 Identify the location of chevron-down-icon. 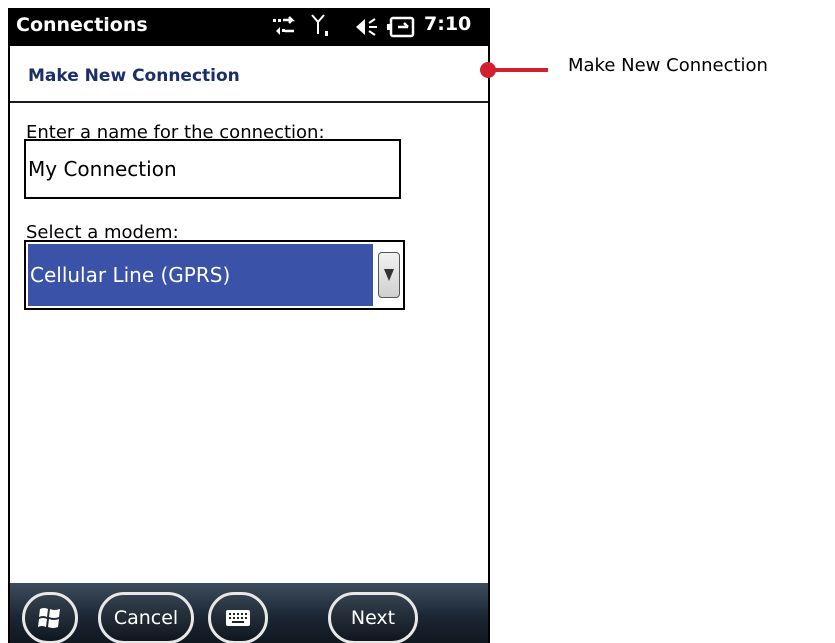
(389, 275).